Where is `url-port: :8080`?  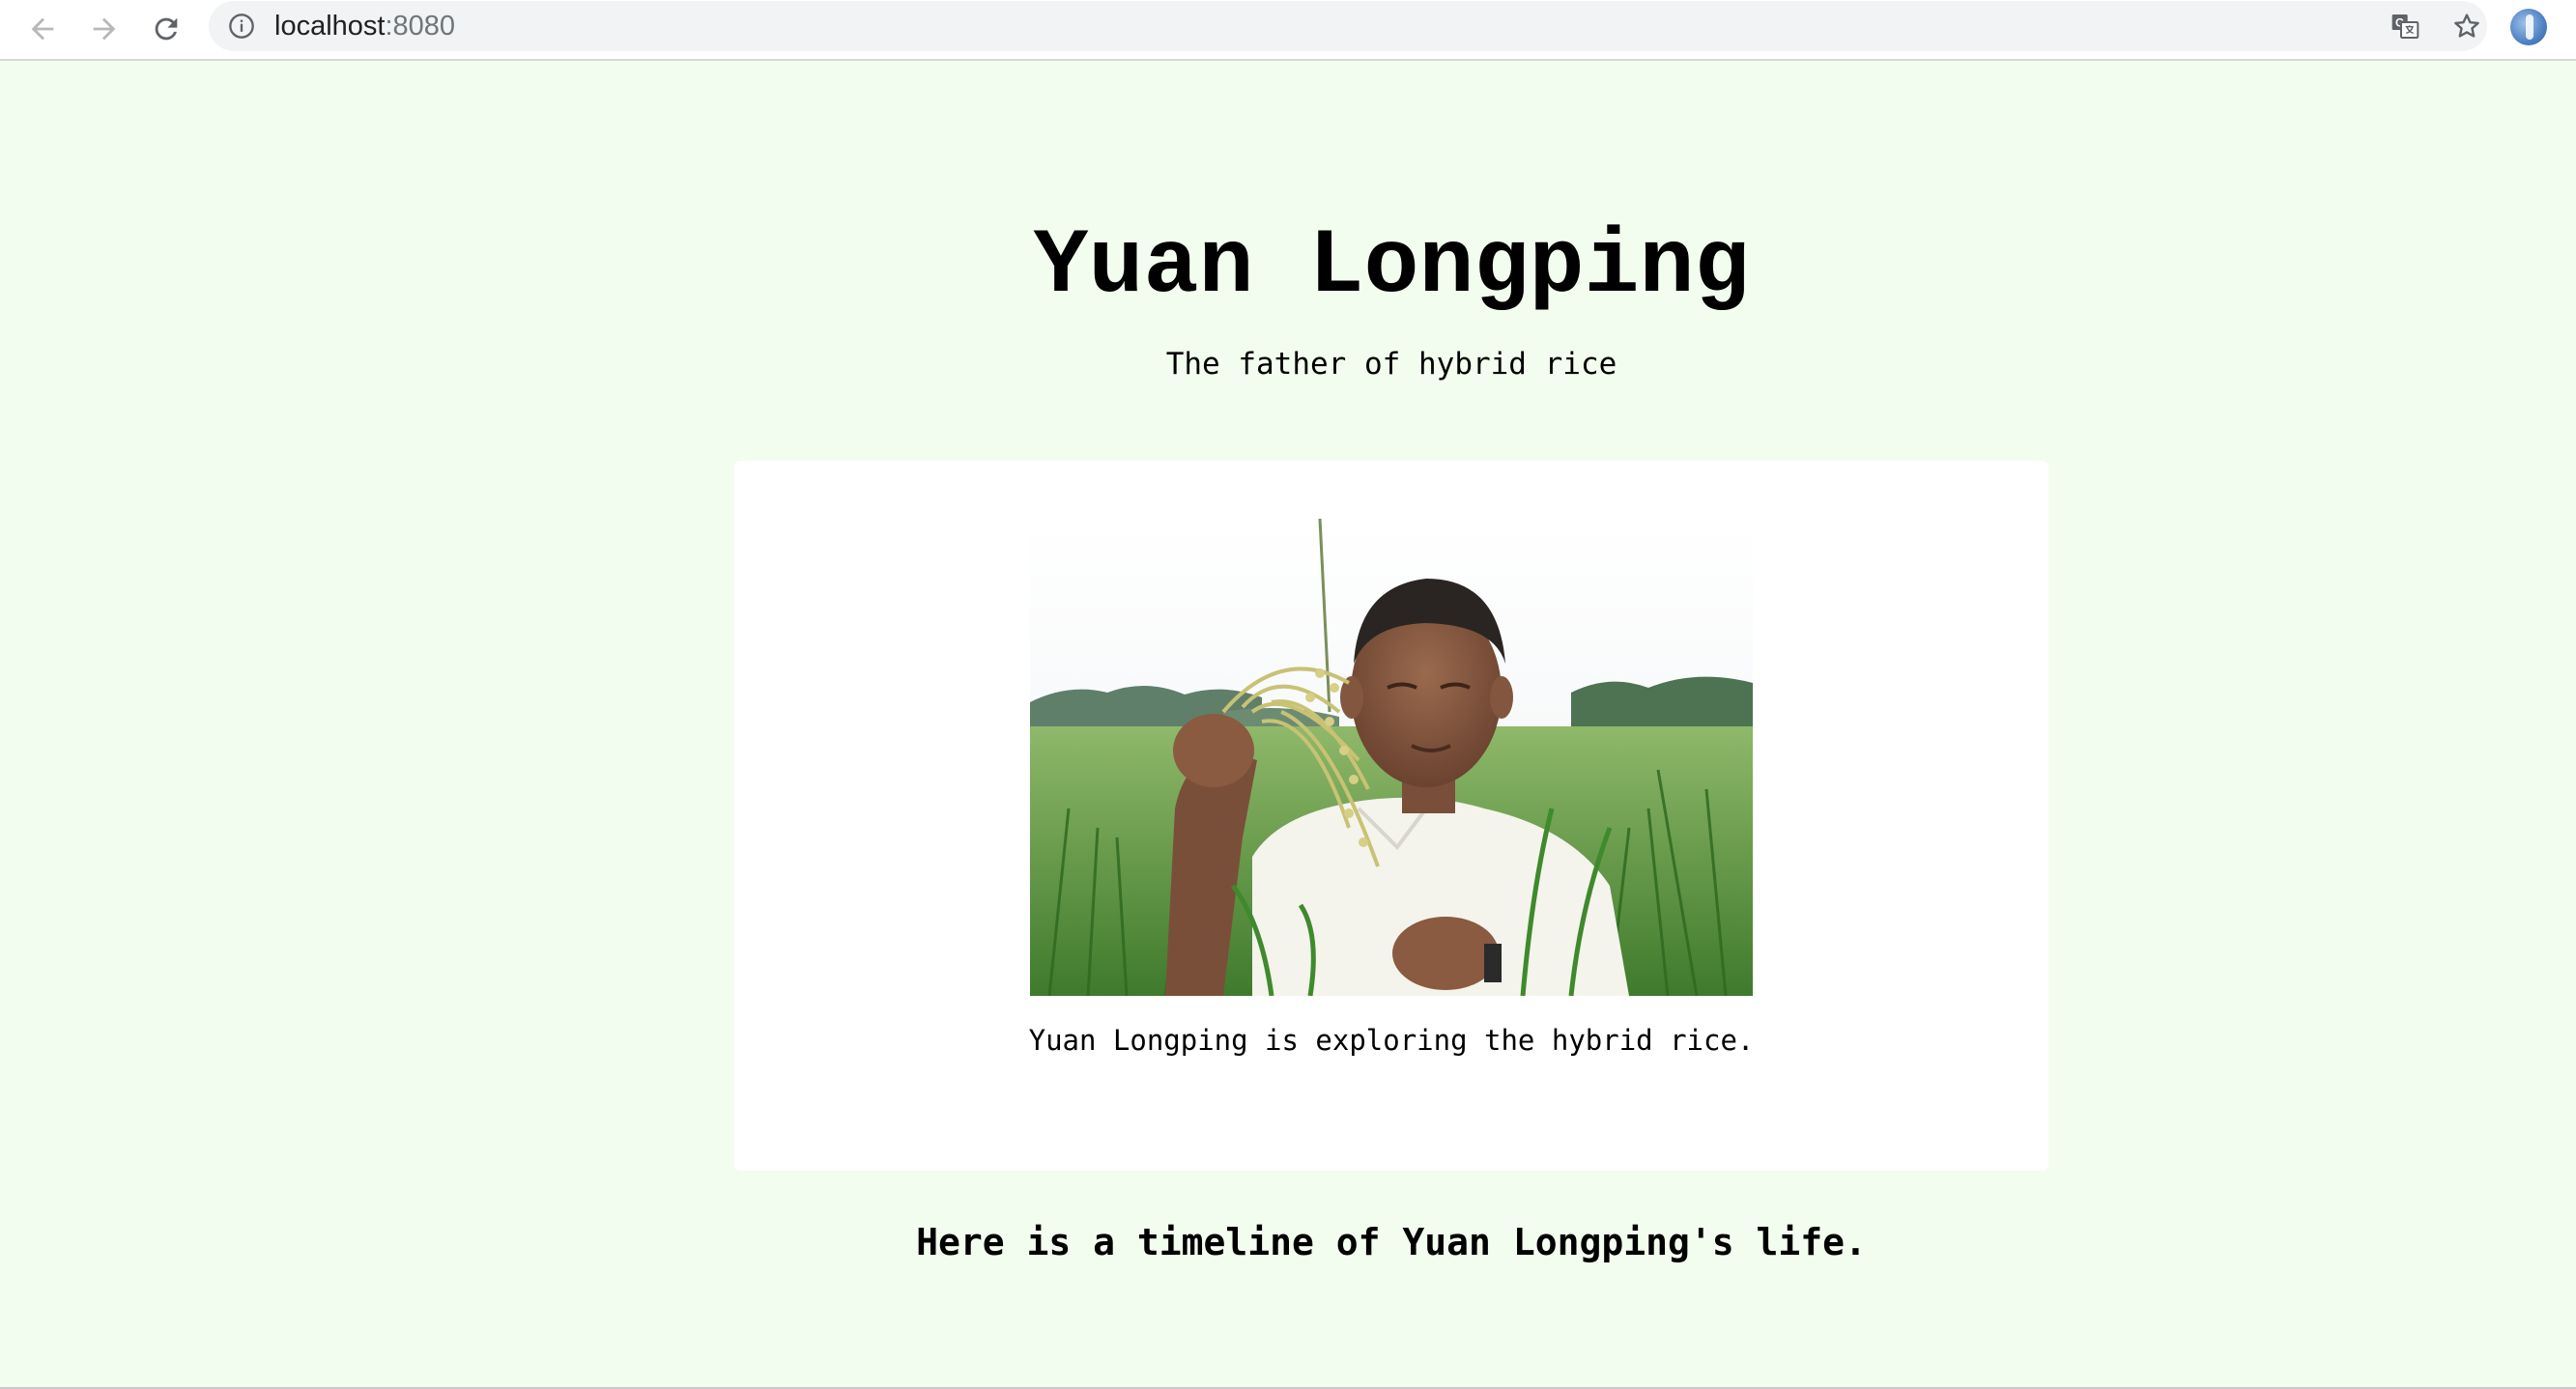 url-port: :8080 is located at coordinates (421, 26).